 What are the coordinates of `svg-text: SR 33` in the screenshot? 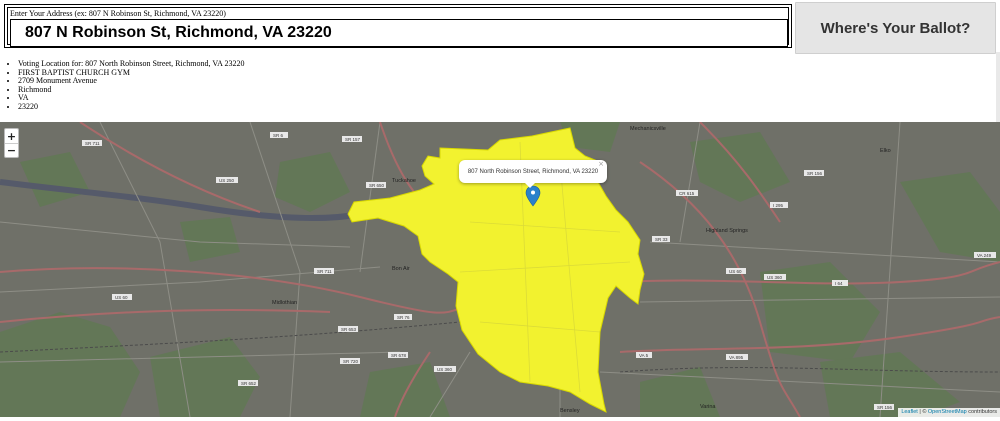 It's located at (661, 239).